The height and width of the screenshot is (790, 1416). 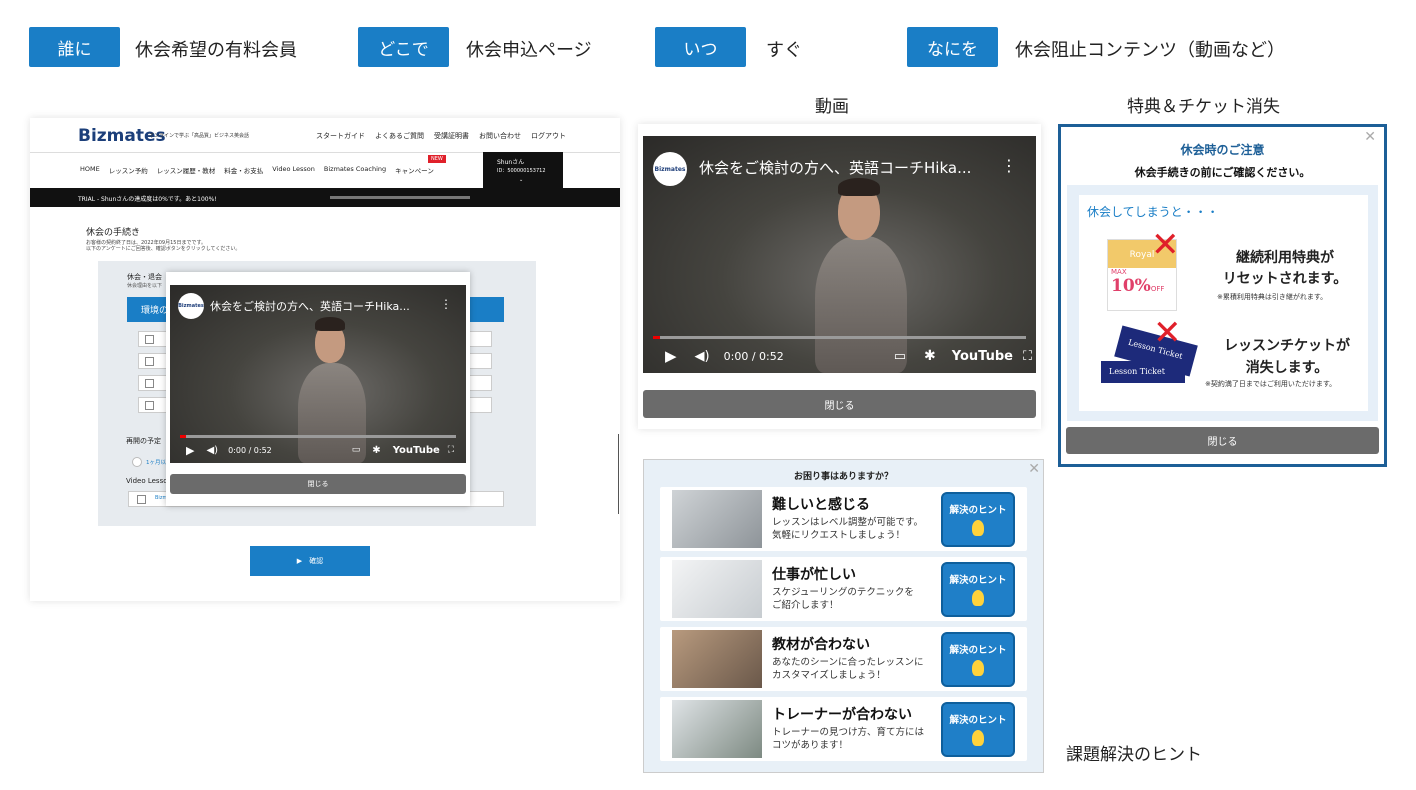 What do you see at coordinates (403, 47) in the screenshot?
I see `where-tag: どこで` at bounding box center [403, 47].